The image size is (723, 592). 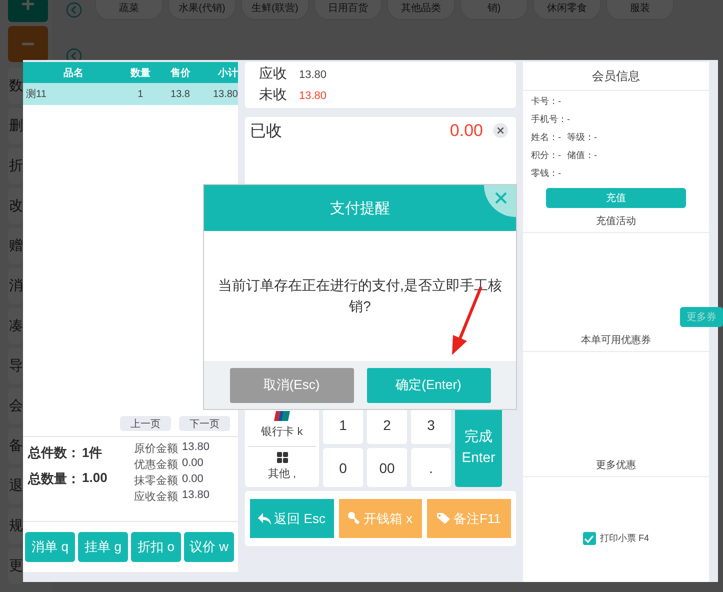 I want to click on footer-button: 备注F11, so click(x=469, y=518).